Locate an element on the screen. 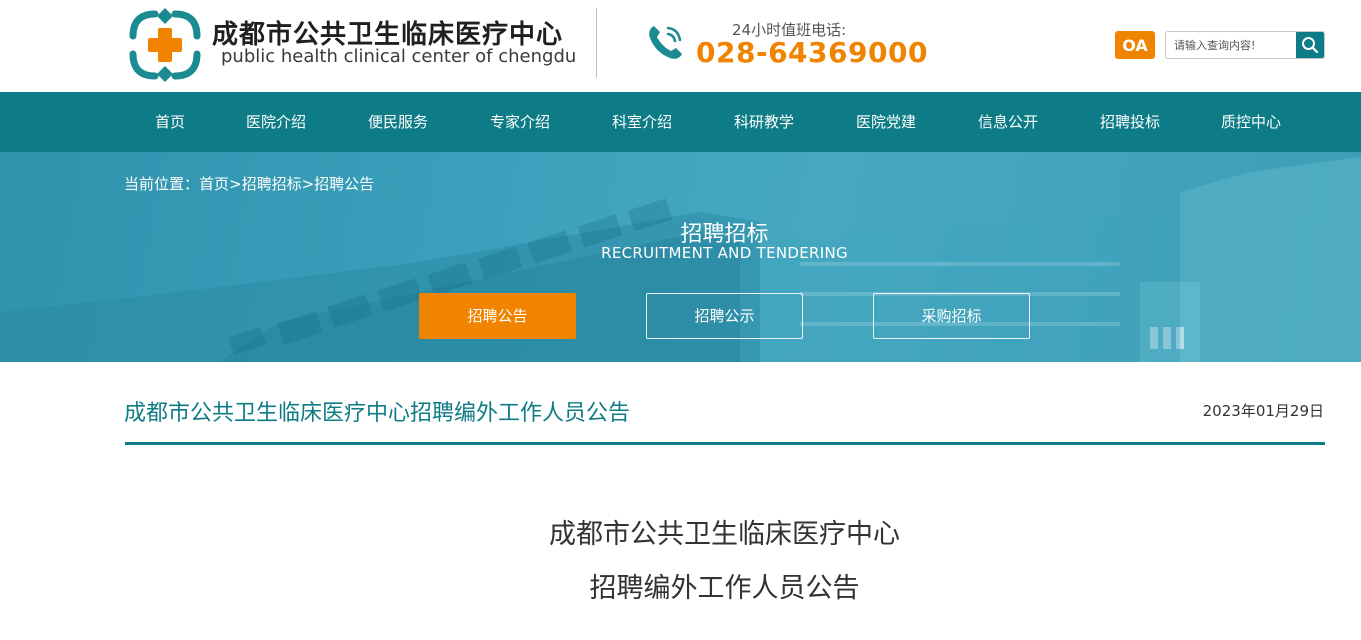 This screenshot has height=640, width=1361. nav-item-research: 科研教学 is located at coordinates (764, 122).